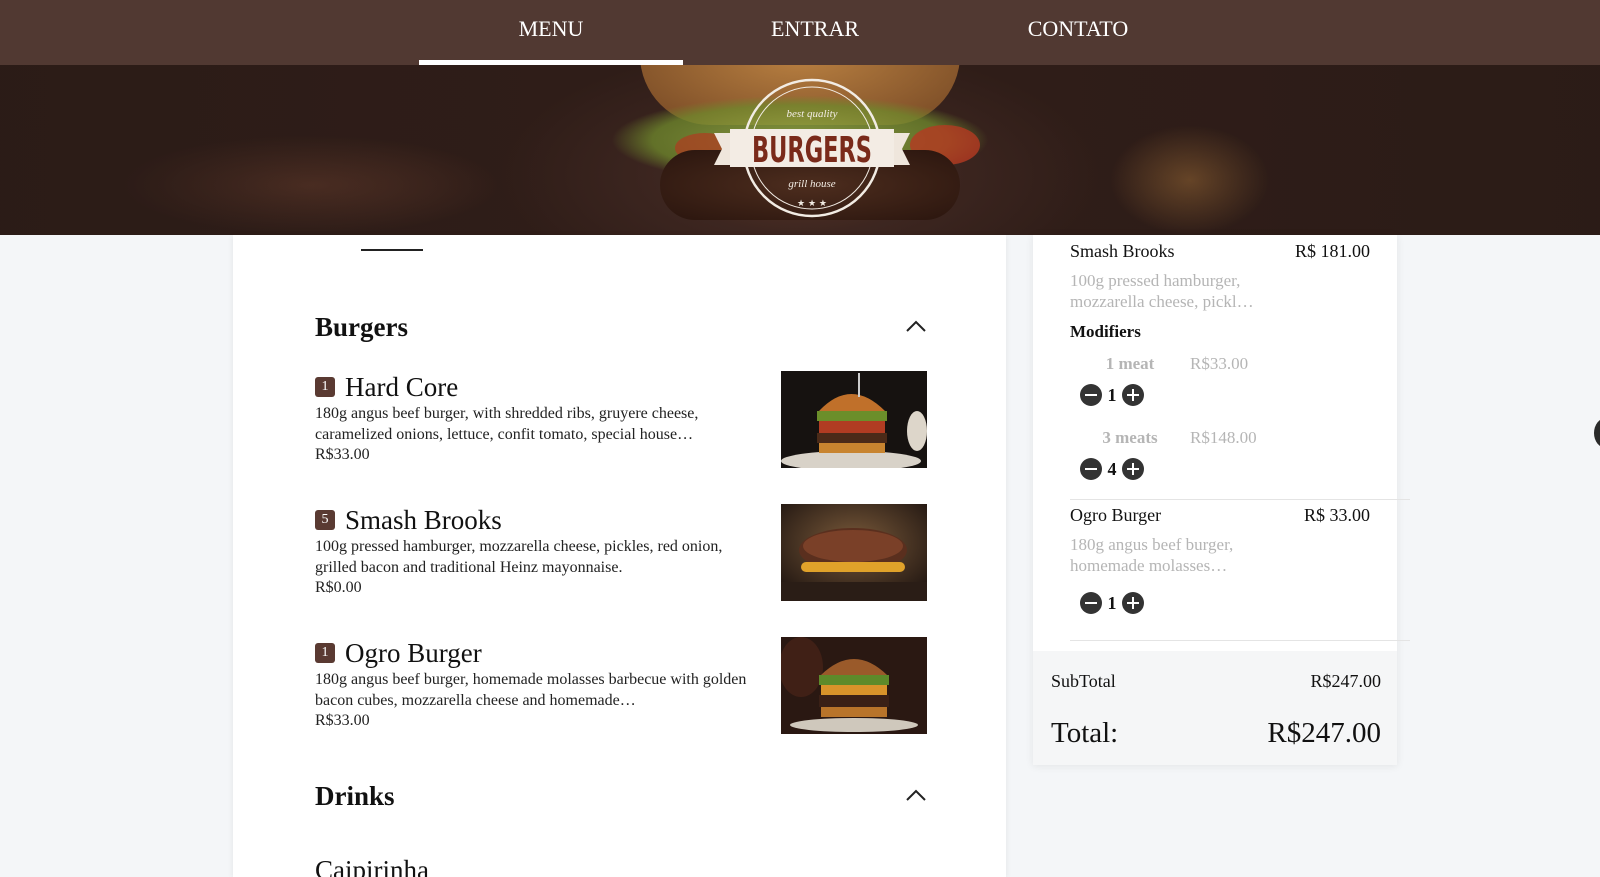 Image resolution: width=1600 pixels, height=877 pixels. Describe the element at coordinates (1122, 251) in the screenshot. I see `cart-item-name: Smash Brooks` at that location.